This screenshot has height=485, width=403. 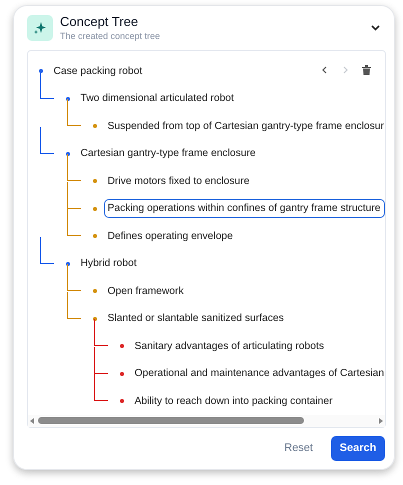 I want to click on chevron-icon, so click(x=375, y=27).